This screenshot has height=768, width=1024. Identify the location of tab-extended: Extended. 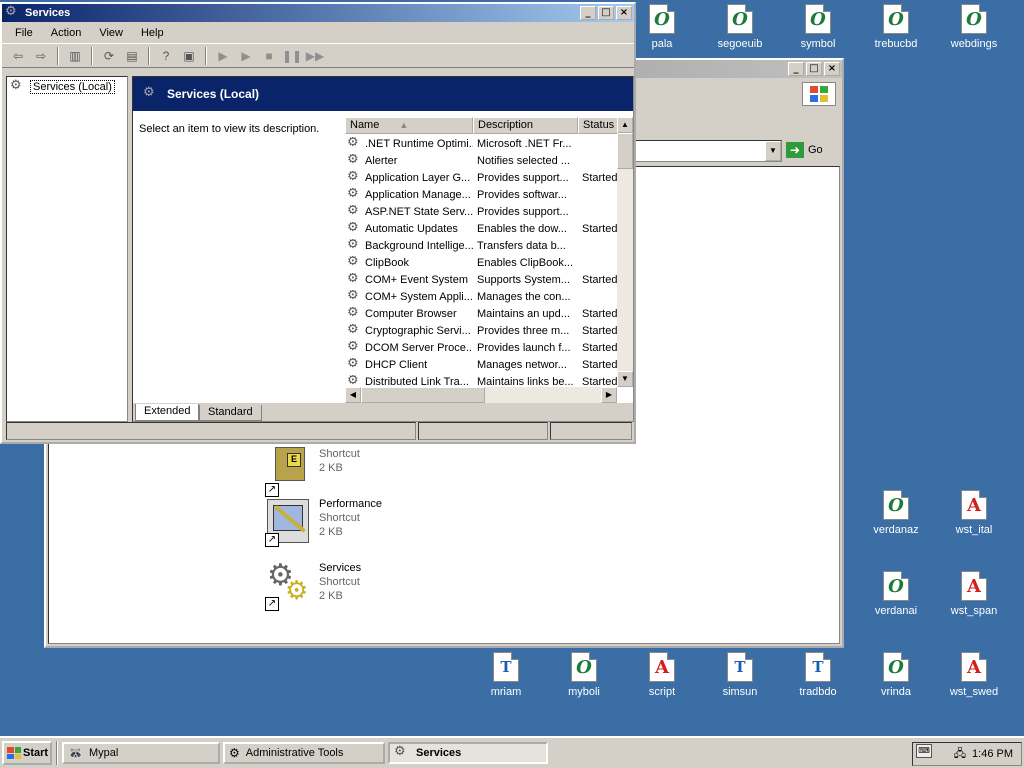
(167, 412).